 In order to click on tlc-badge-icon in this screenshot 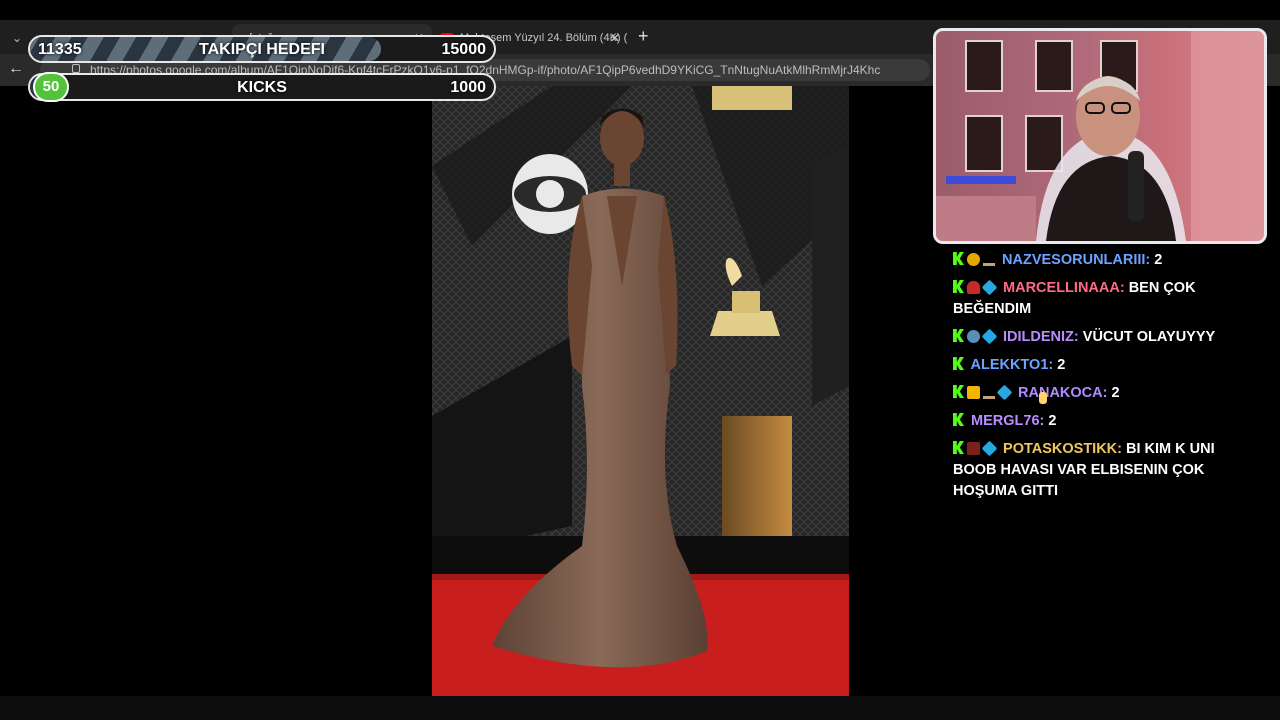, I will do `click(973, 448)`.